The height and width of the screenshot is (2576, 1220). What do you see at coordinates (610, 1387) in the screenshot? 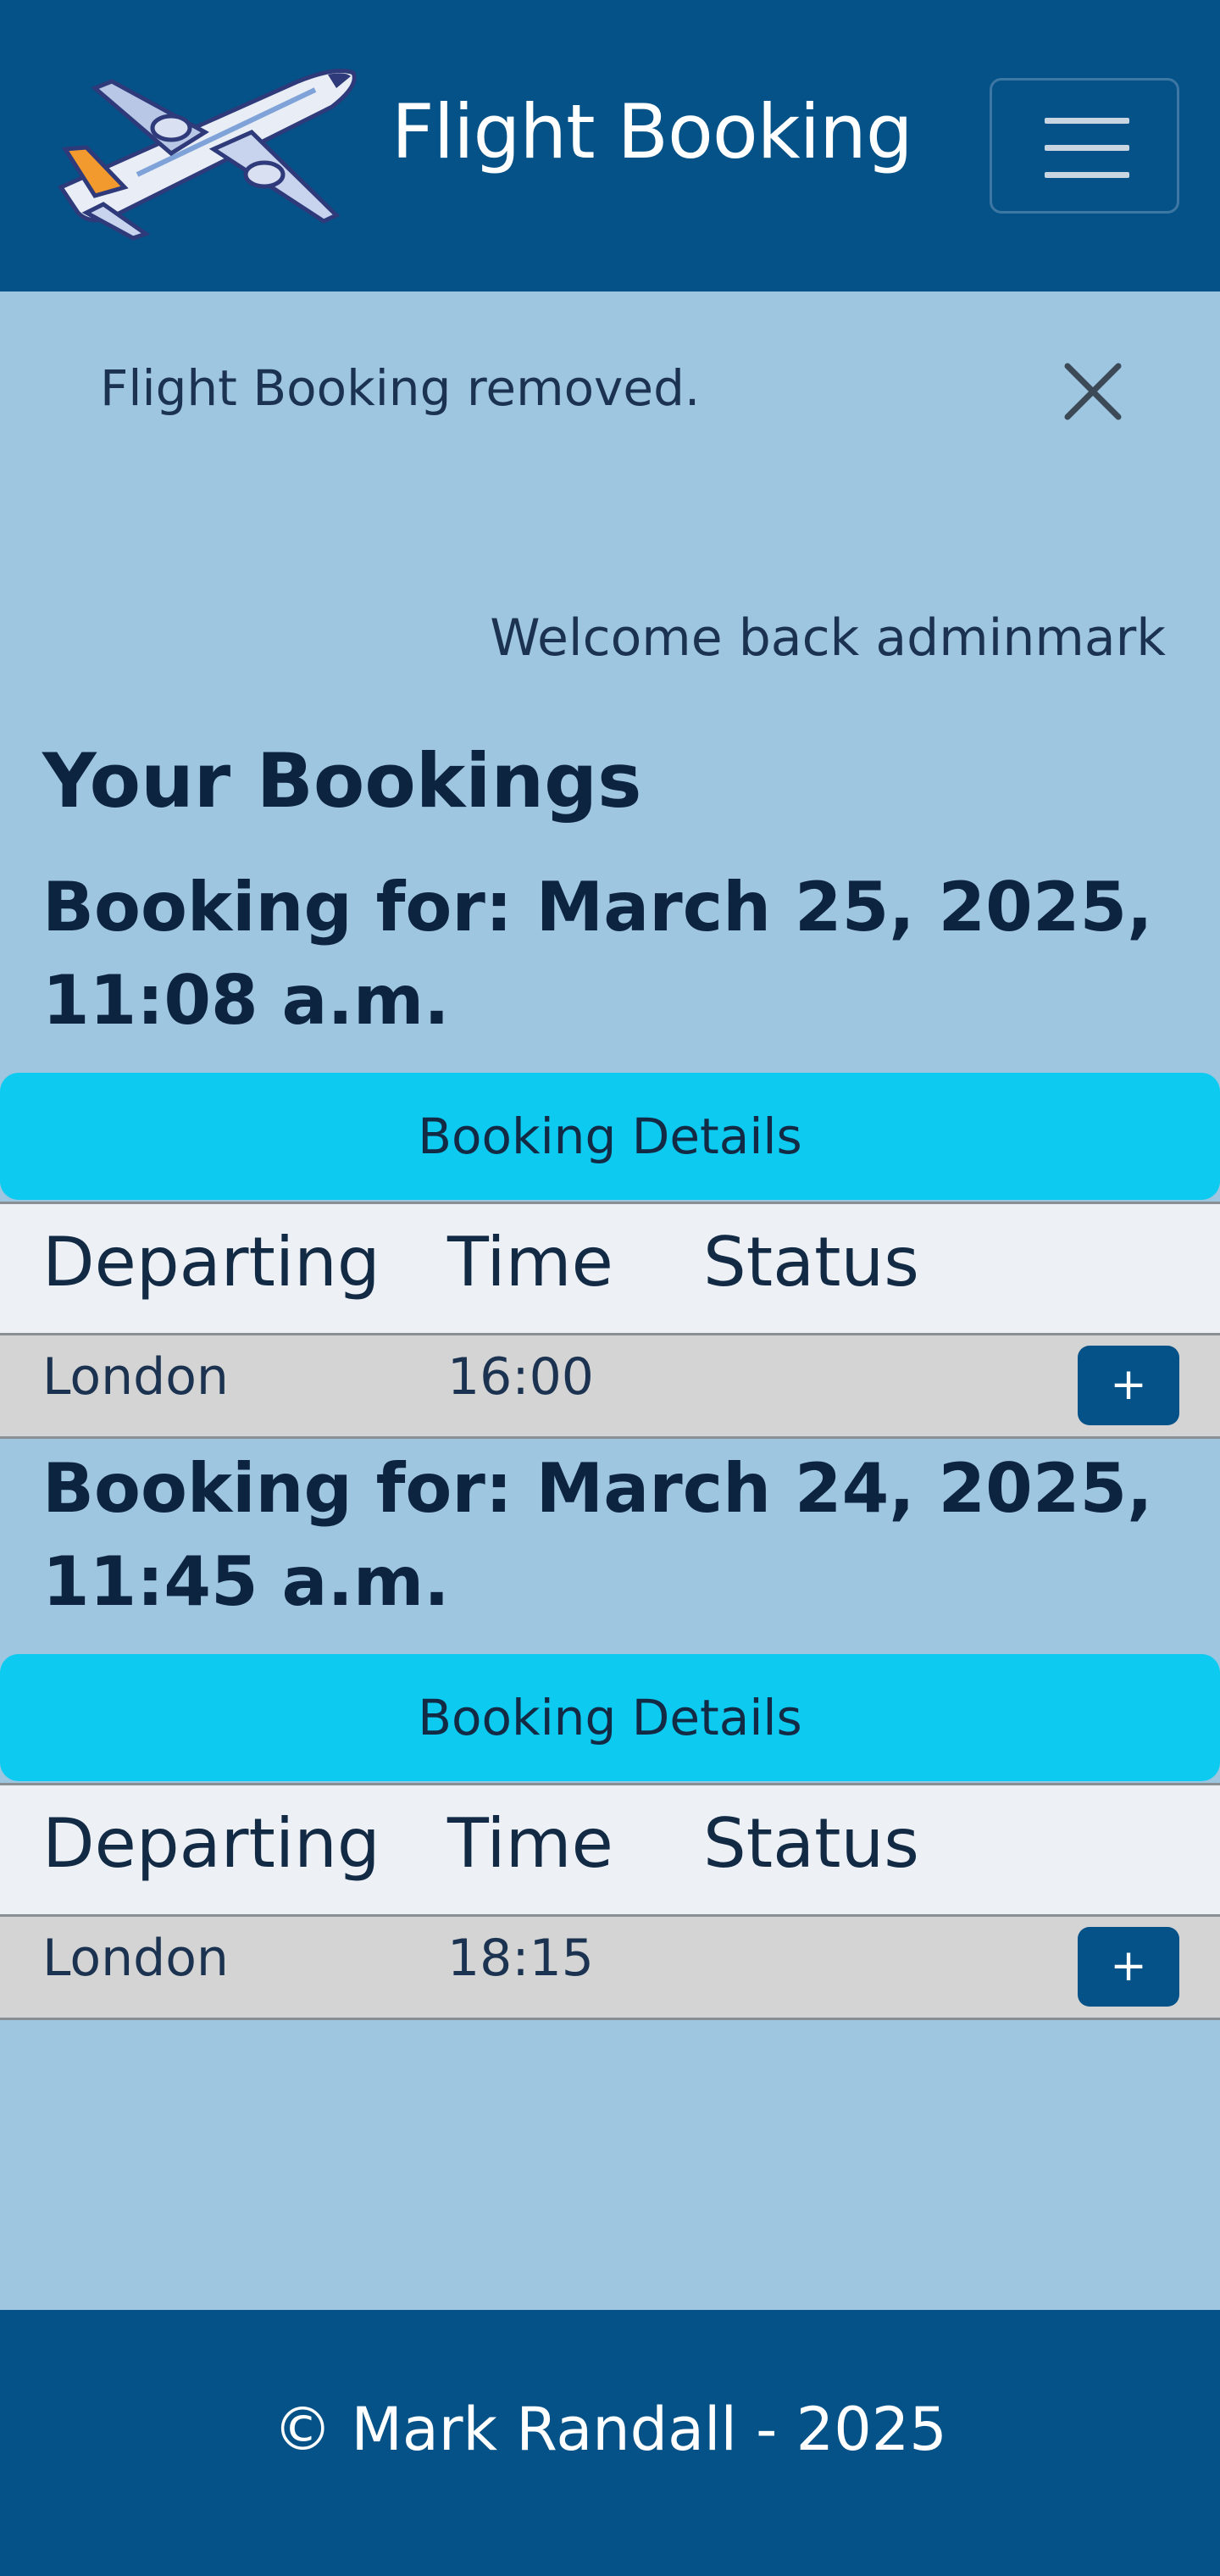
I see `table-row: London 16:00 +` at bounding box center [610, 1387].